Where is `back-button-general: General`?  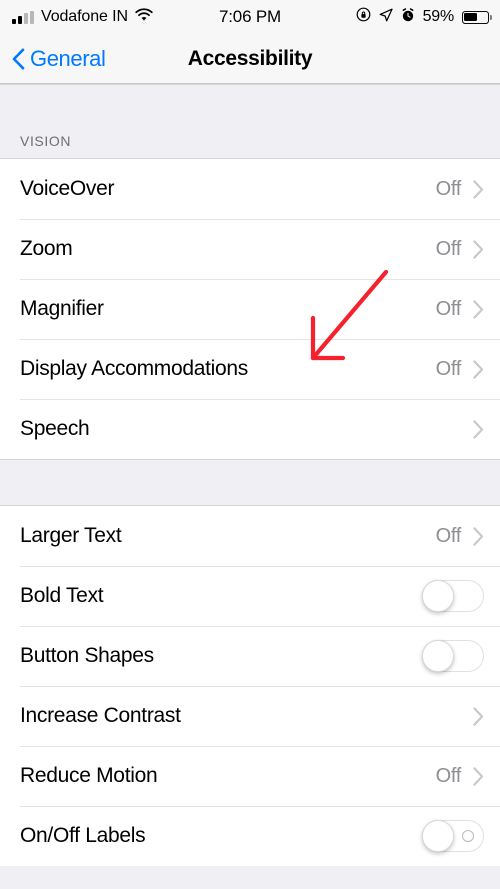
back-button-general: General is located at coordinates (53, 58).